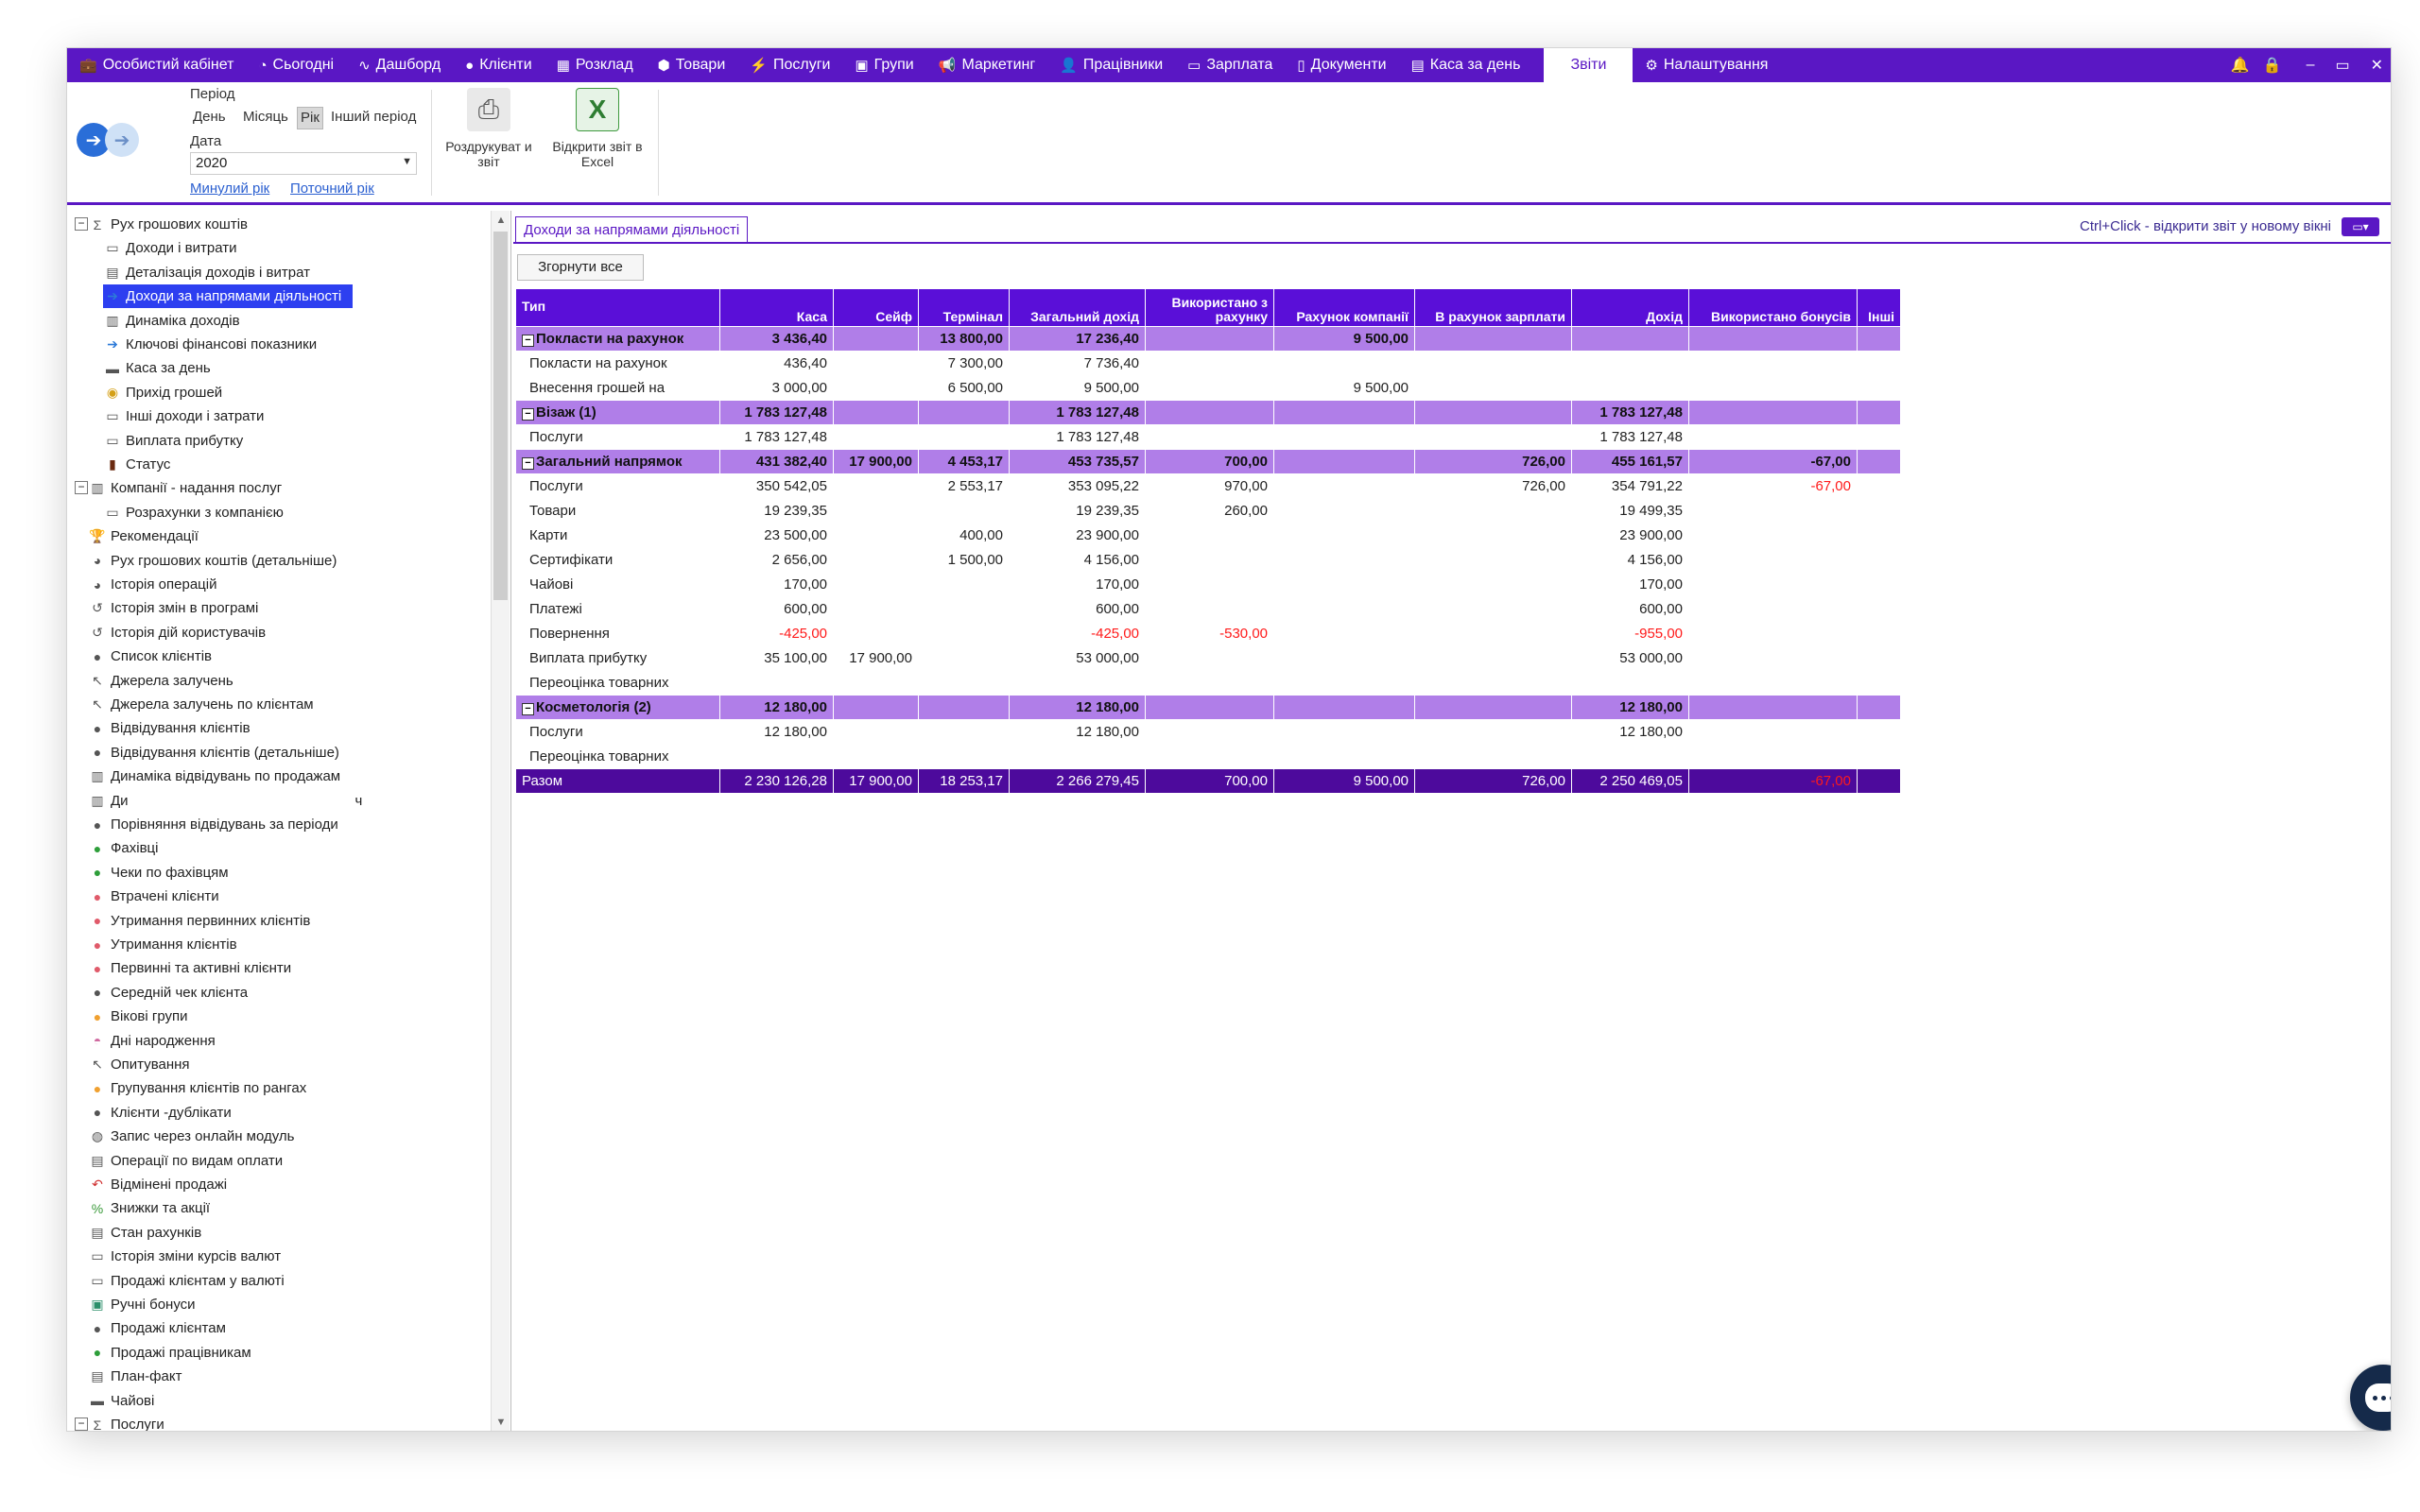  What do you see at coordinates (1466, 65) in the screenshot?
I see `nav-item-13: ▤ Каса за день` at bounding box center [1466, 65].